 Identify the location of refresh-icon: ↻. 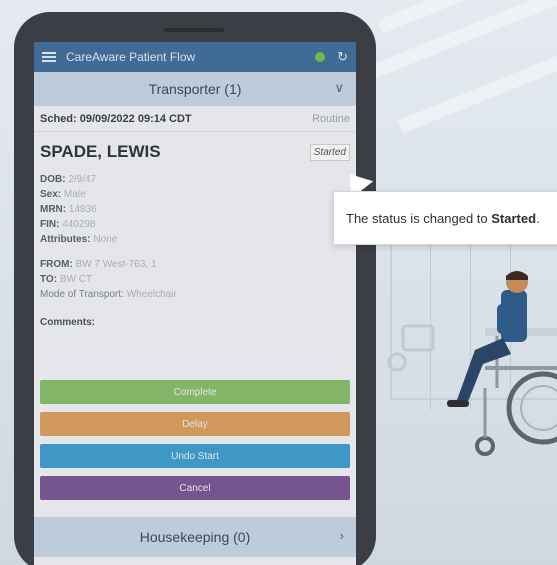
(342, 57).